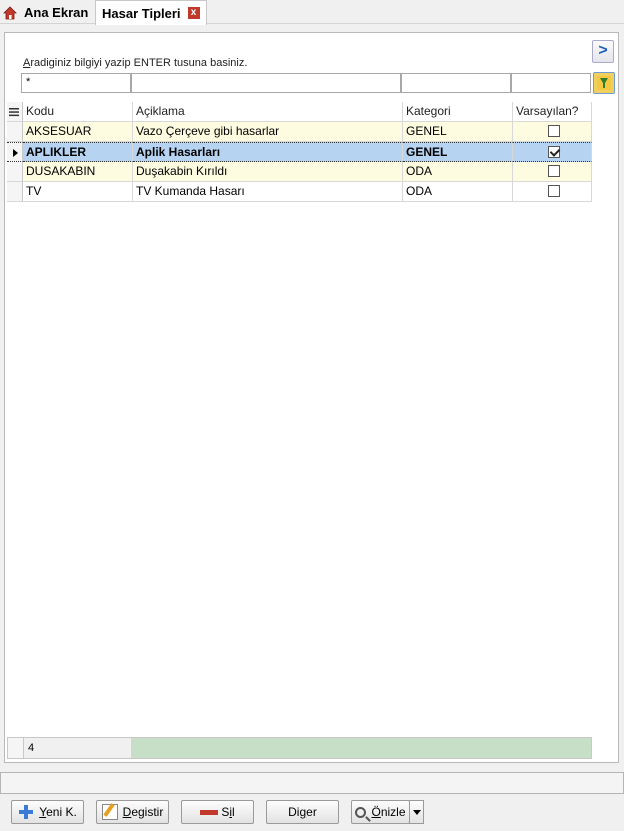 The height and width of the screenshot is (831, 624). What do you see at coordinates (109, 812) in the screenshot?
I see `edit-icon` at bounding box center [109, 812].